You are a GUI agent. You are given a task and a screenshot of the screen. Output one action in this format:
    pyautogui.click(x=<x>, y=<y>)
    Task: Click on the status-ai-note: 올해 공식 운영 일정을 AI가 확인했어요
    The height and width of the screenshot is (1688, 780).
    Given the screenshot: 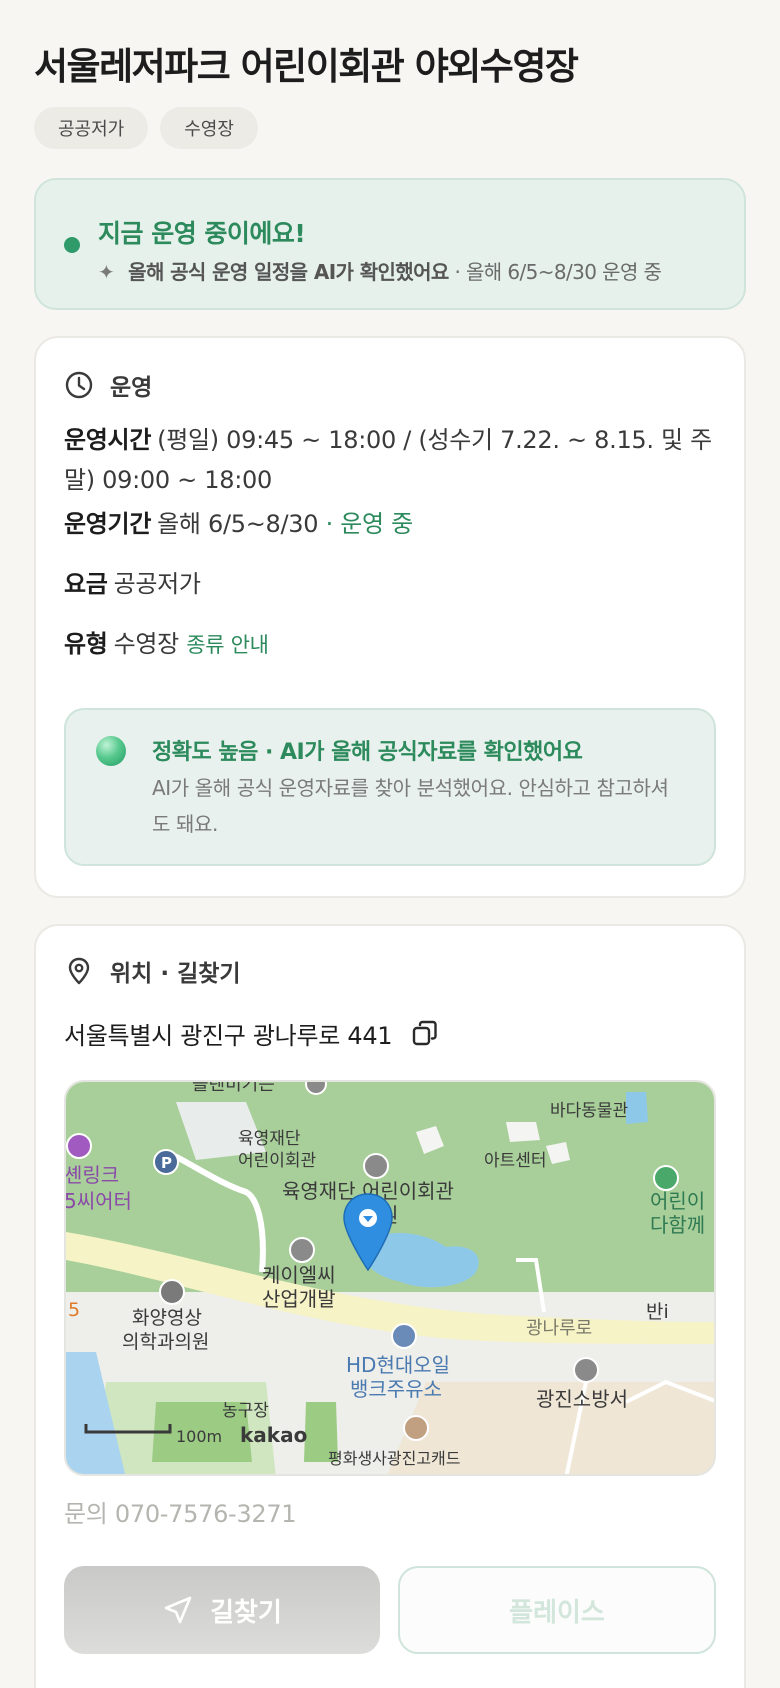 What is the action you would take?
    pyautogui.click(x=288, y=272)
    